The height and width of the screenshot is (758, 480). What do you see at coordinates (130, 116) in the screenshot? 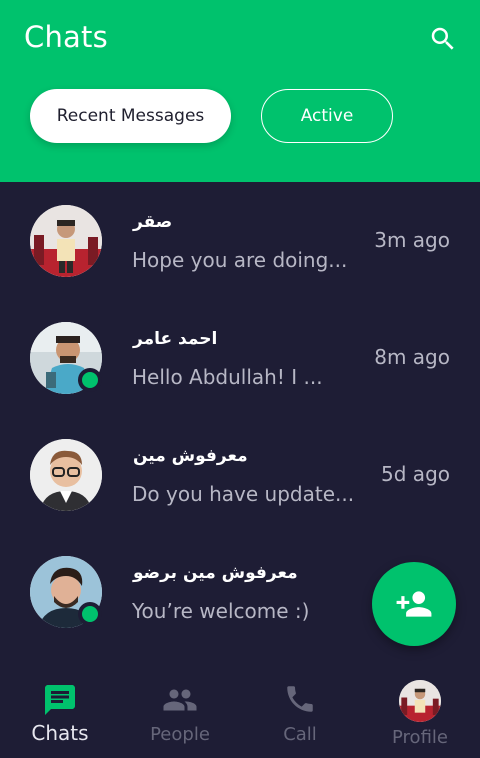
I see `tab-recent-messages: Recent Messages` at bounding box center [130, 116].